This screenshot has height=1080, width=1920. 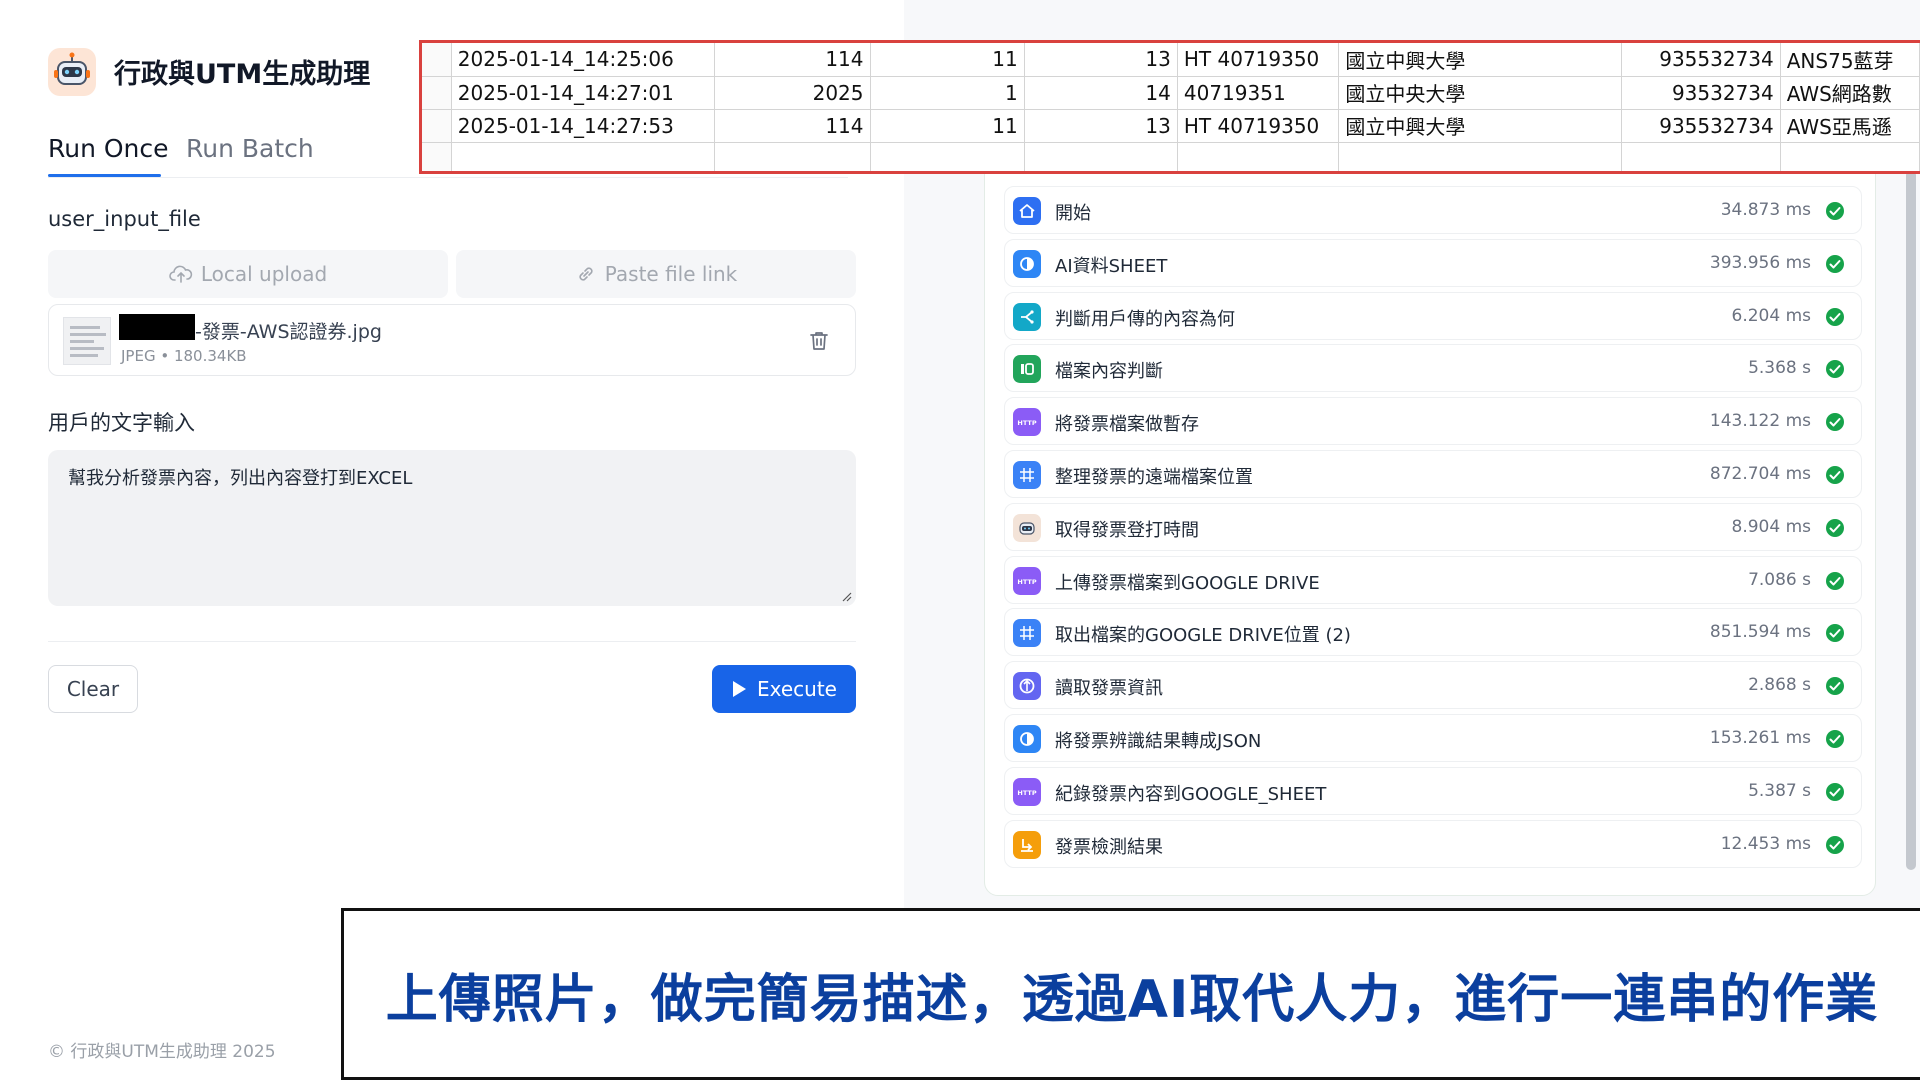 What do you see at coordinates (87, 341) in the screenshot?
I see `file-thumbnail` at bounding box center [87, 341].